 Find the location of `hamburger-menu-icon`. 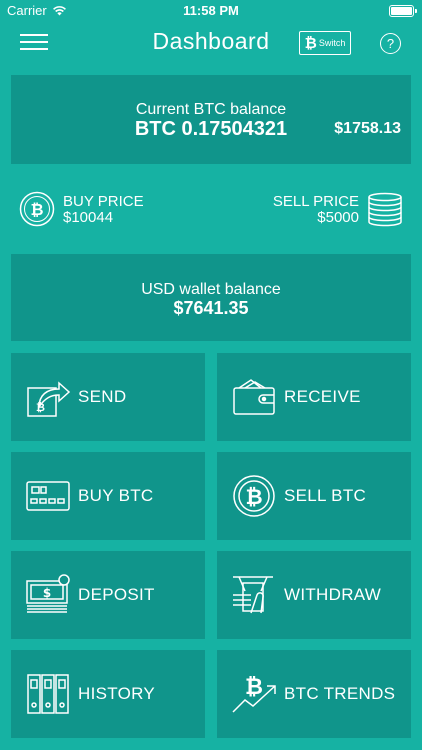

hamburger-menu-icon is located at coordinates (34, 44).